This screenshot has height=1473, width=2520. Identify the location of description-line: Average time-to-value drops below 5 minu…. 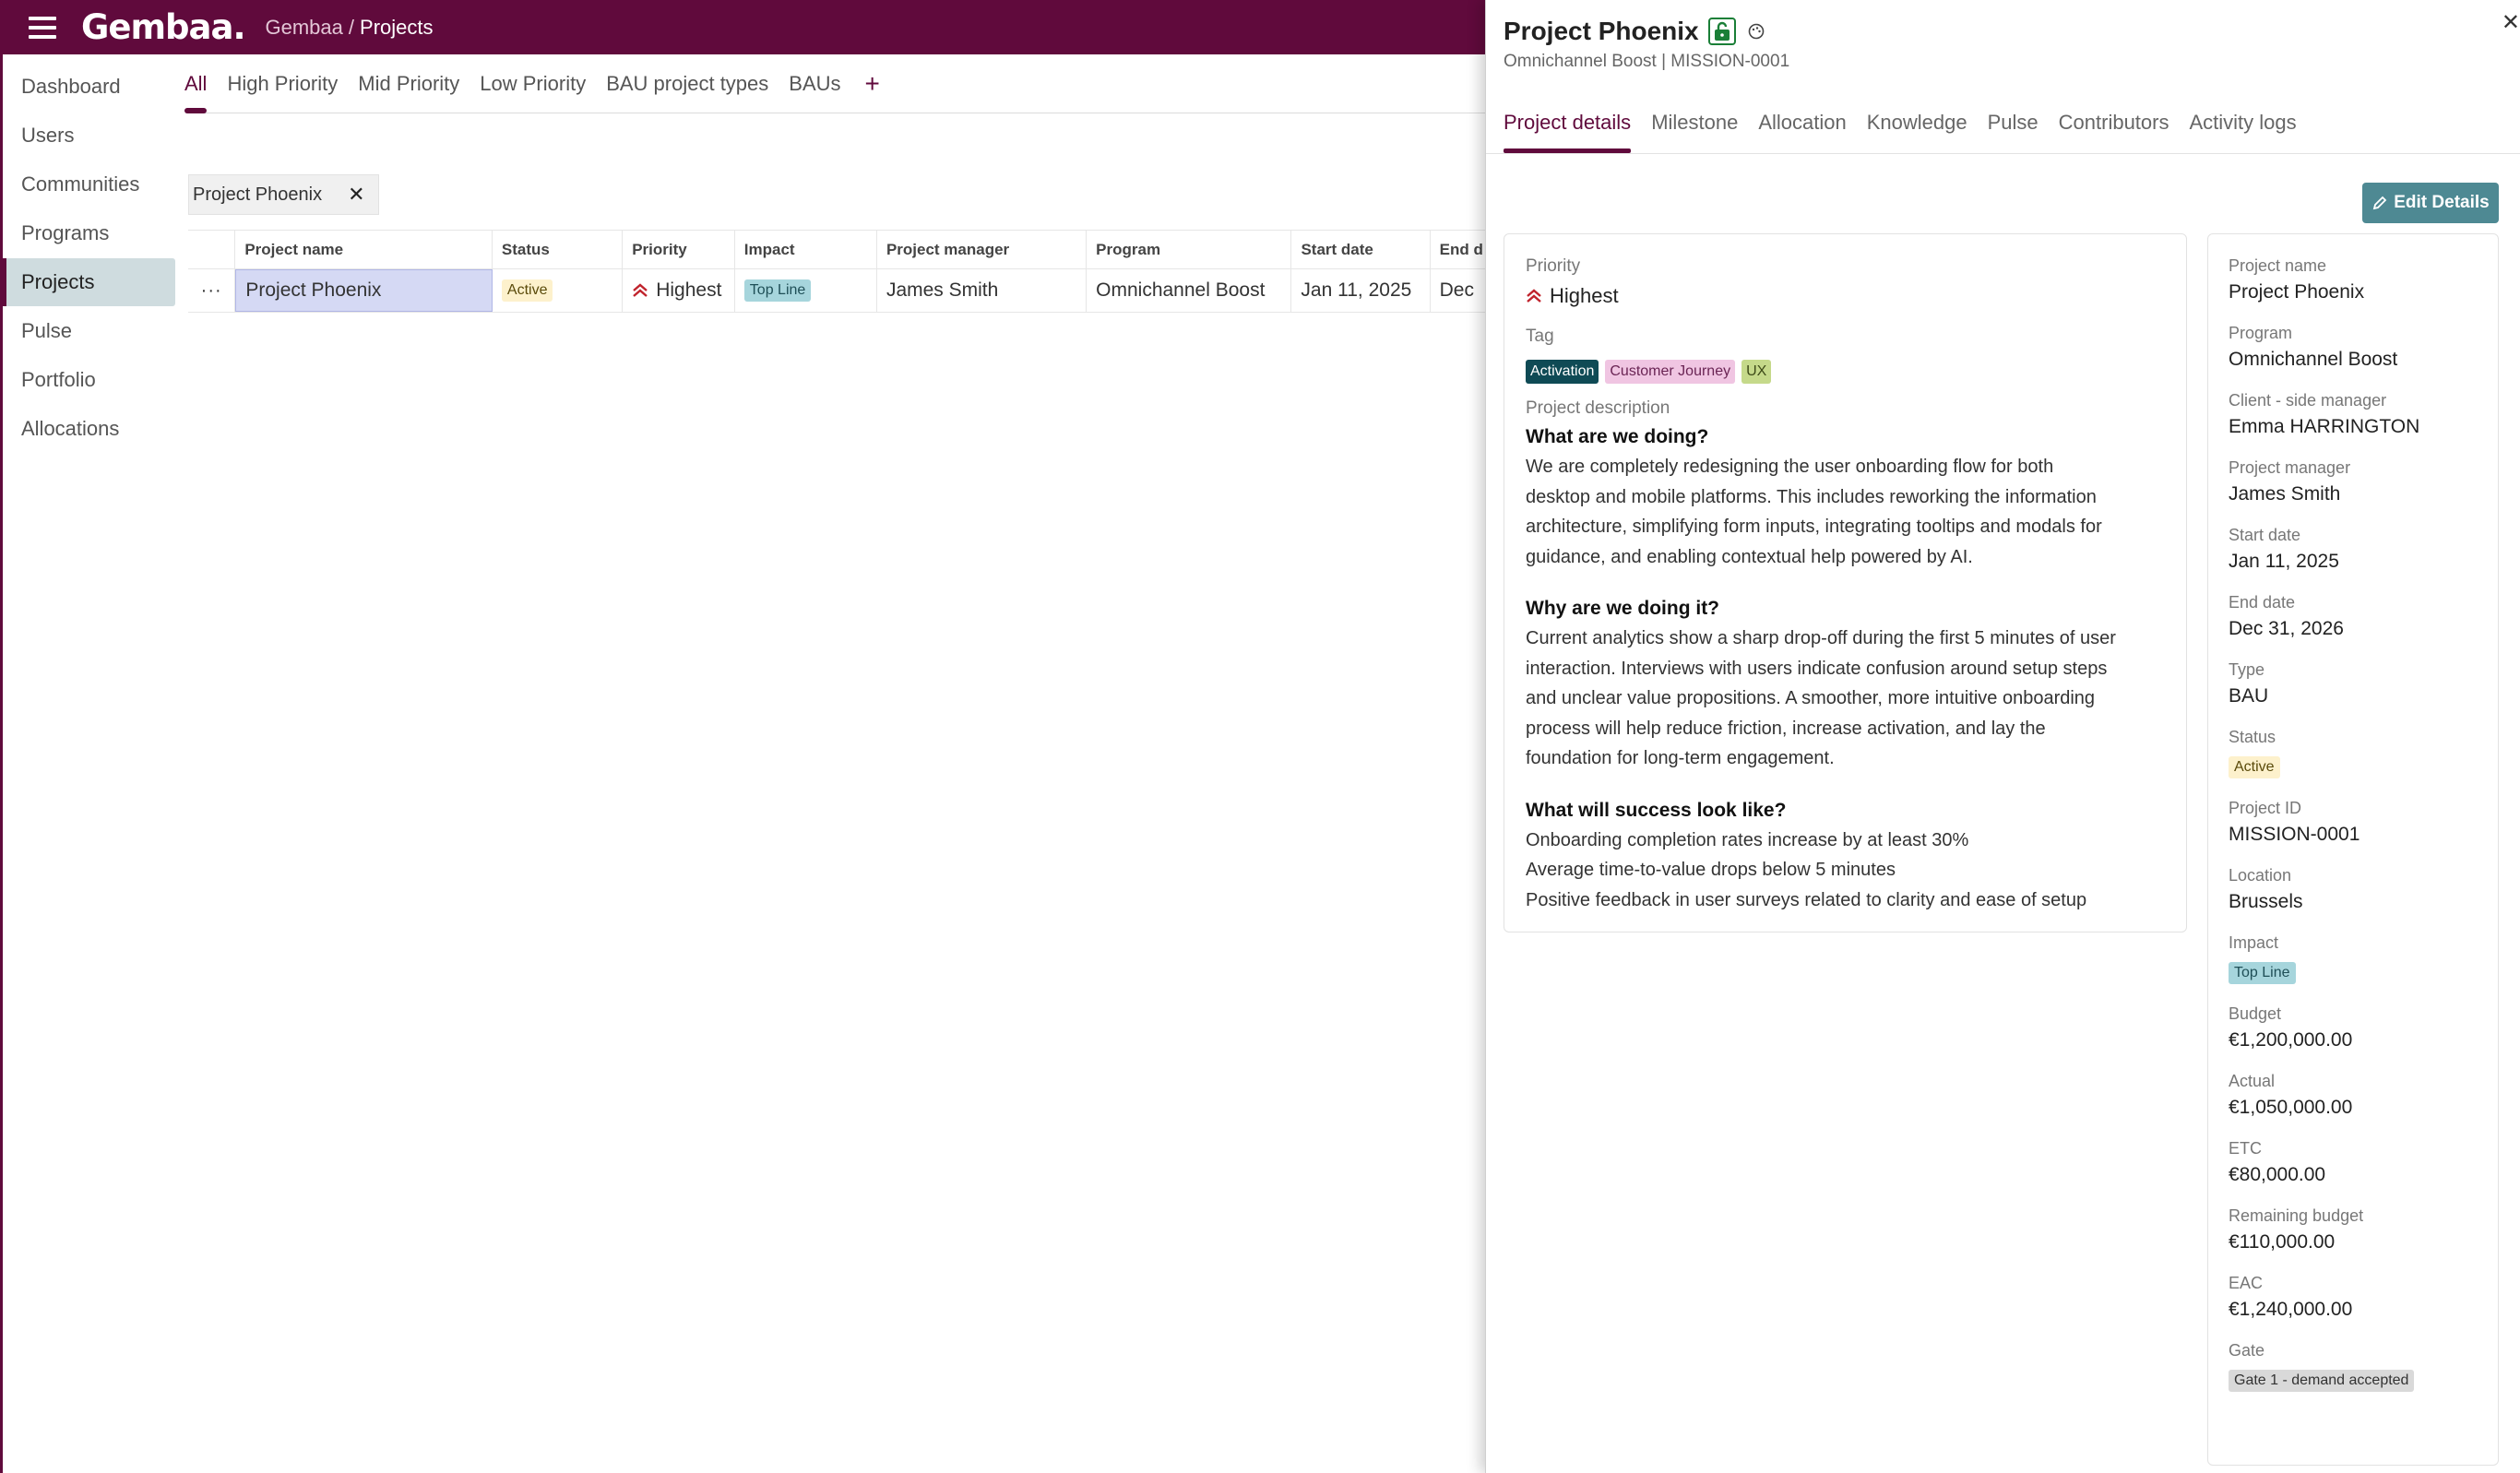
(1711, 870).